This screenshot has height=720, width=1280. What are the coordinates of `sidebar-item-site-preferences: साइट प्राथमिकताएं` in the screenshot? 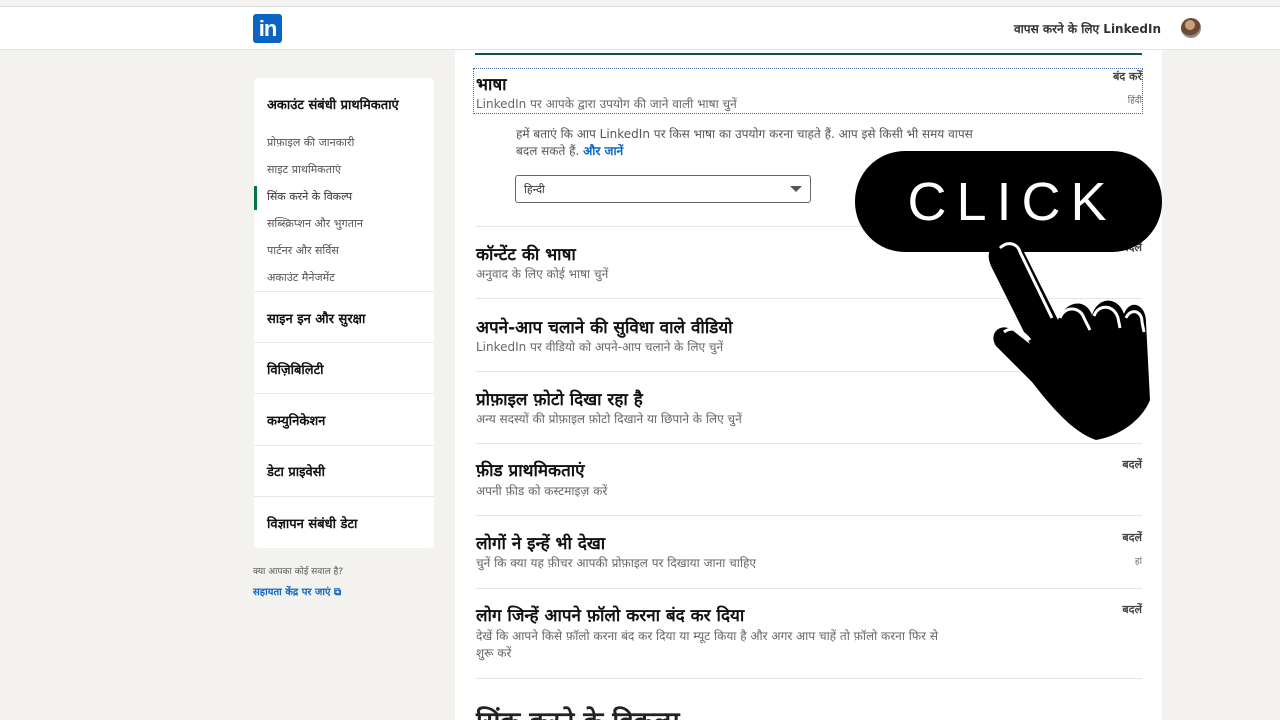 It's located at (304, 169).